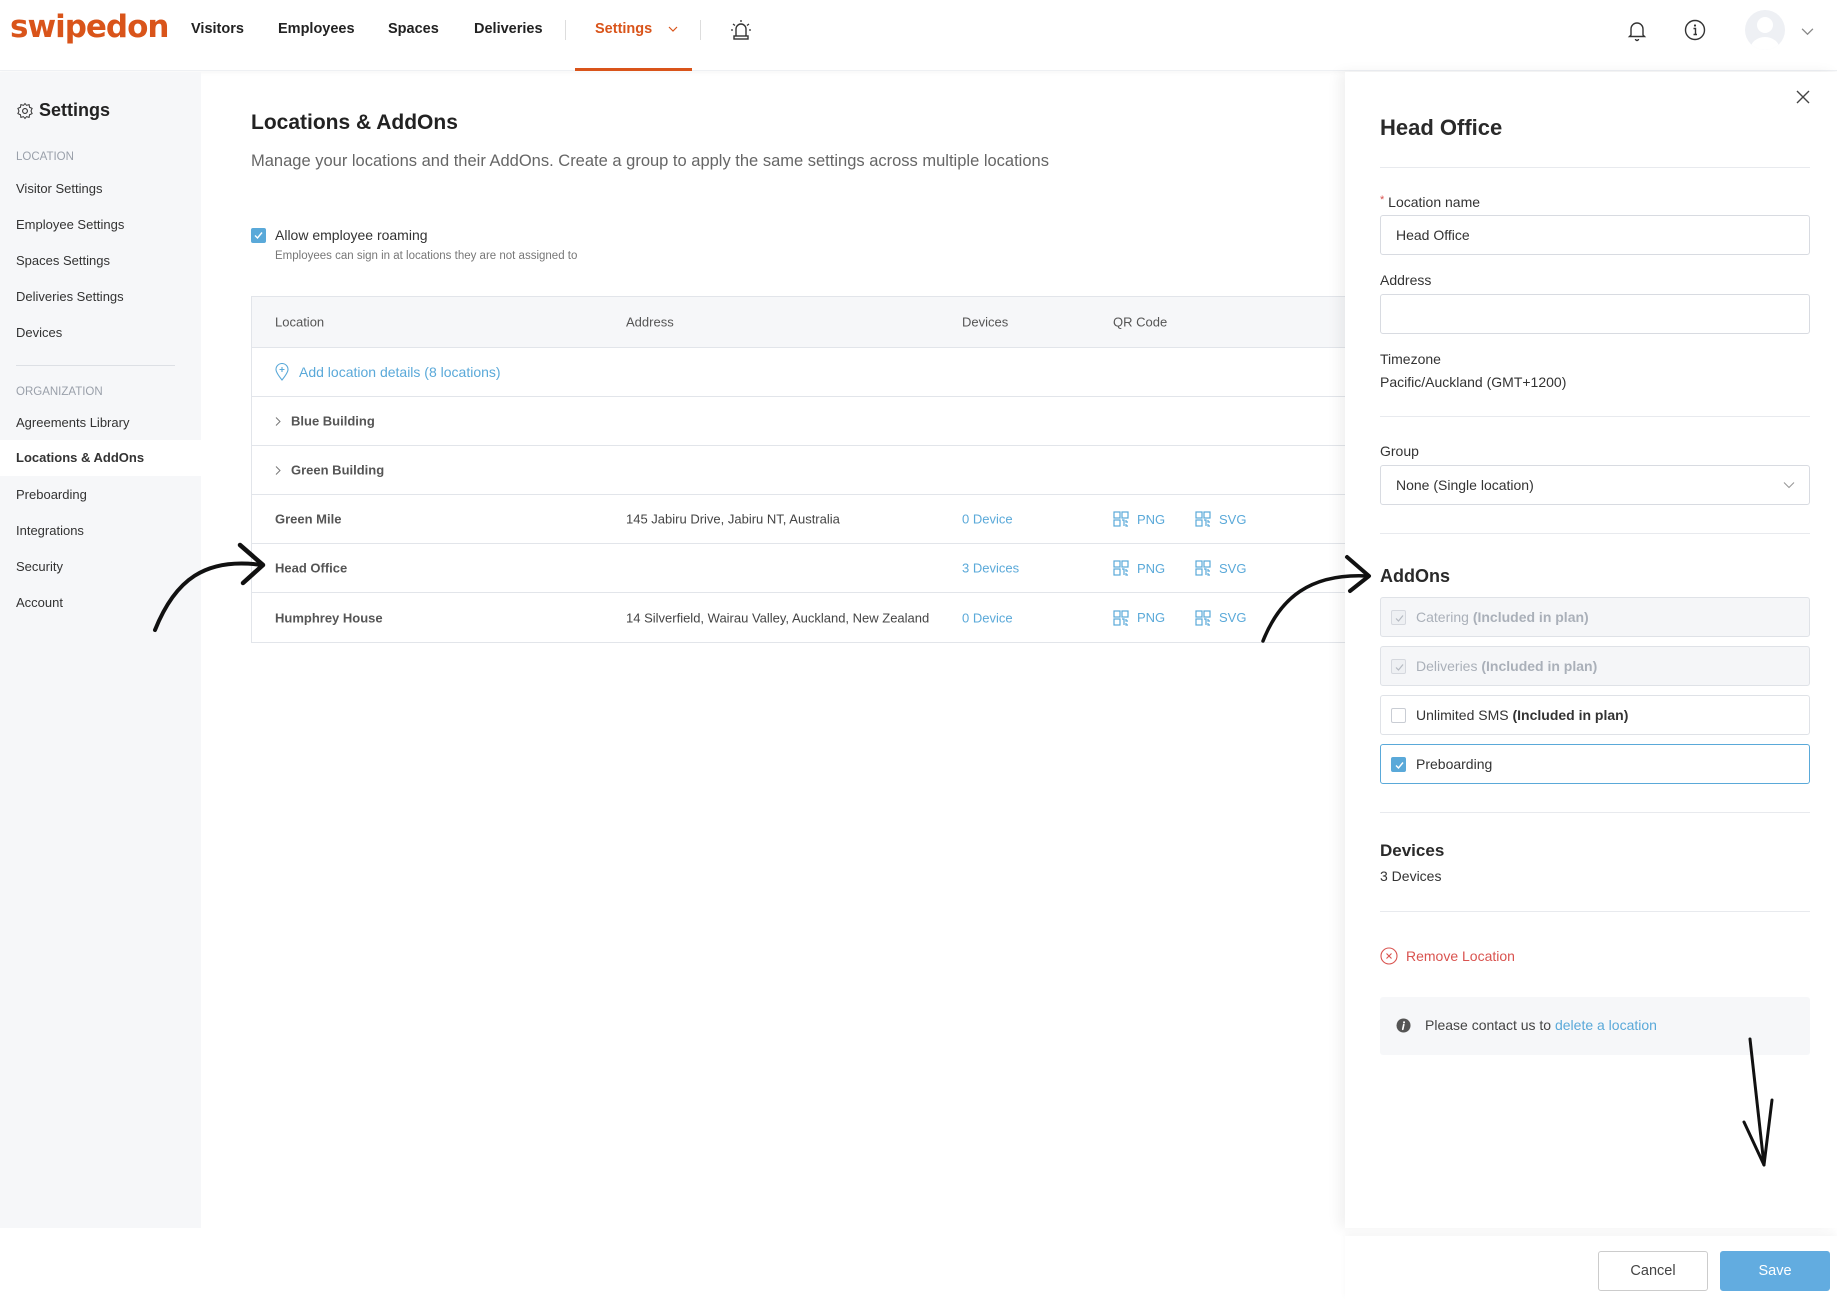 This screenshot has height=1300, width=1837. What do you see at coordinates (59, 392) in the screenshot?
I see `sidebar-section-organization: ORGANIZATION` at bounding box center [59, 392].